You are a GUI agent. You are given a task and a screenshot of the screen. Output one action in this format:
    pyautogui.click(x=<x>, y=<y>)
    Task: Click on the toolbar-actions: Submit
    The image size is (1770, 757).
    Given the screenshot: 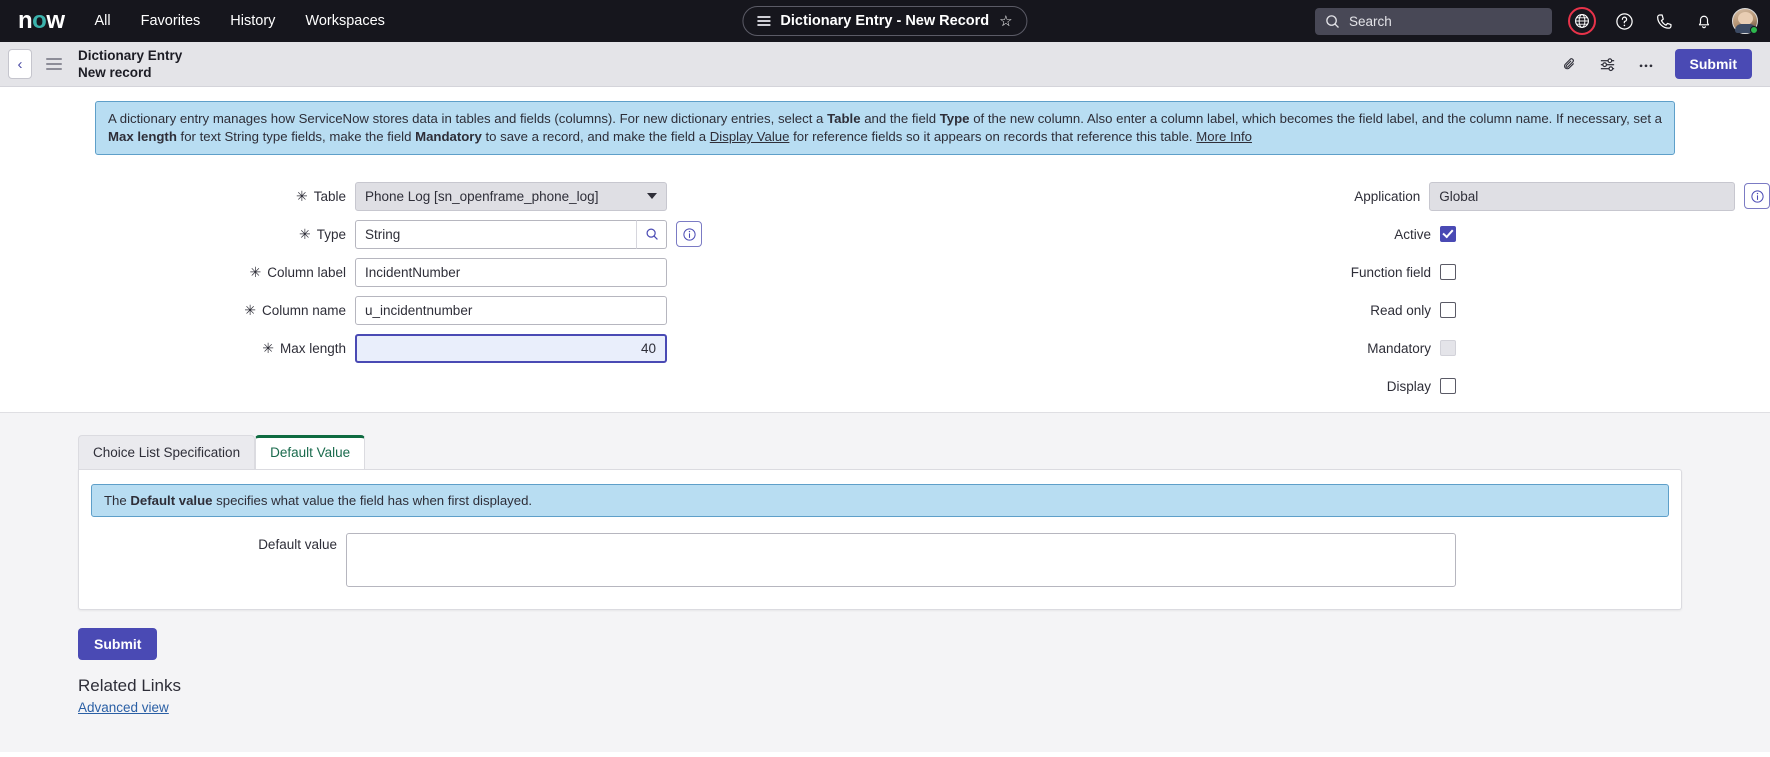 What is the action you would take?
    pyautogui.click(x=1656, y=64)
    